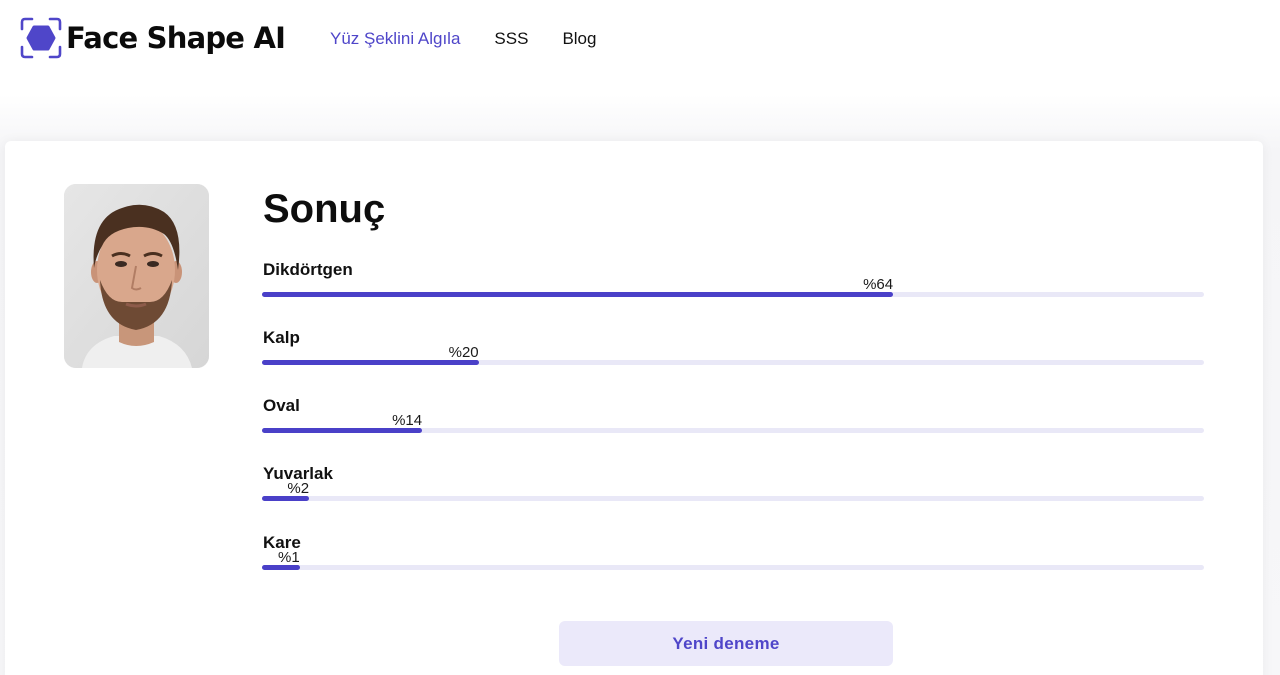 The image size is (1280, 675). I want to click on shape-label: Dikdörtgen, so click(308, 269).